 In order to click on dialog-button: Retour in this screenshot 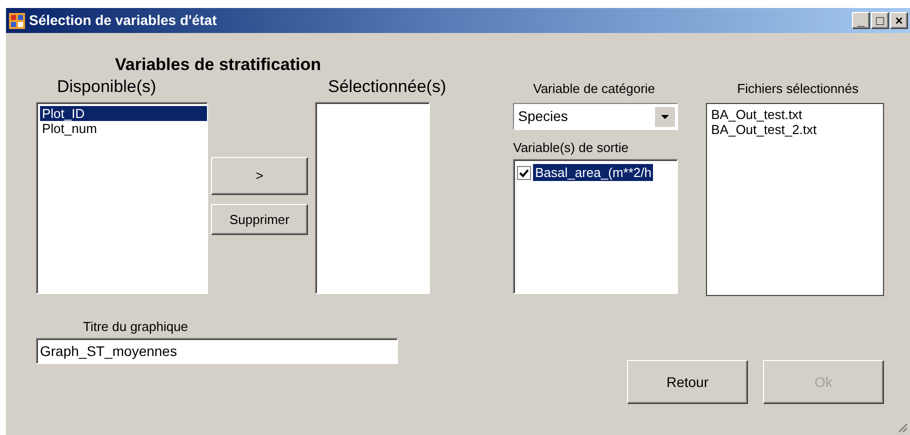, I will do `click(687, 382)`.